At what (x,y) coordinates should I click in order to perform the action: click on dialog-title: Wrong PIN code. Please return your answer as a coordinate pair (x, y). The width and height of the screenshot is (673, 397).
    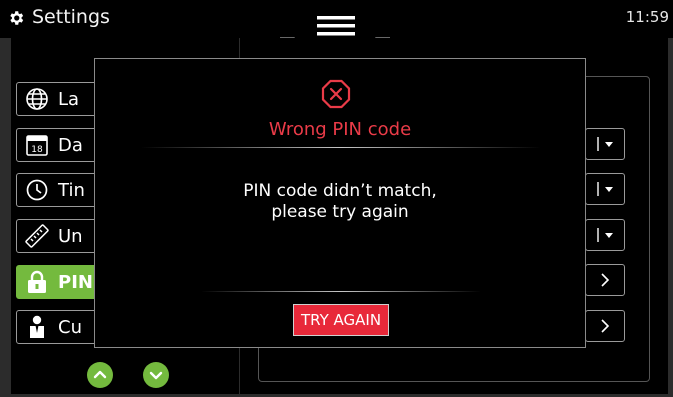
    Looking at the image, I should click on (340, 129).